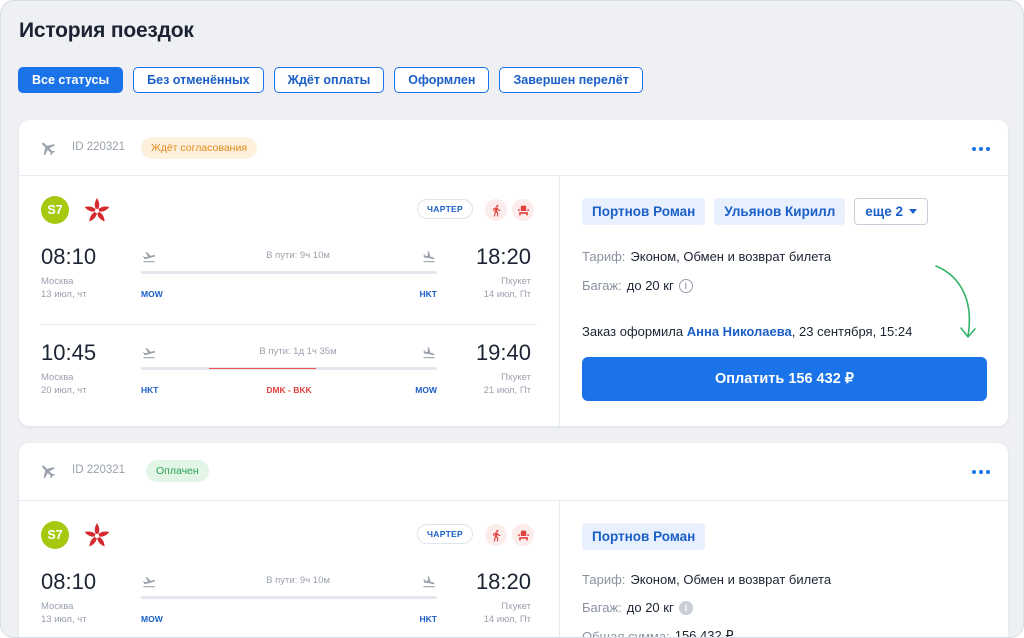  Describe the element at coordinates (852, 331) in the screenshot. I see `ordered-by-date: , 23 сентября, 15:24` at that location.